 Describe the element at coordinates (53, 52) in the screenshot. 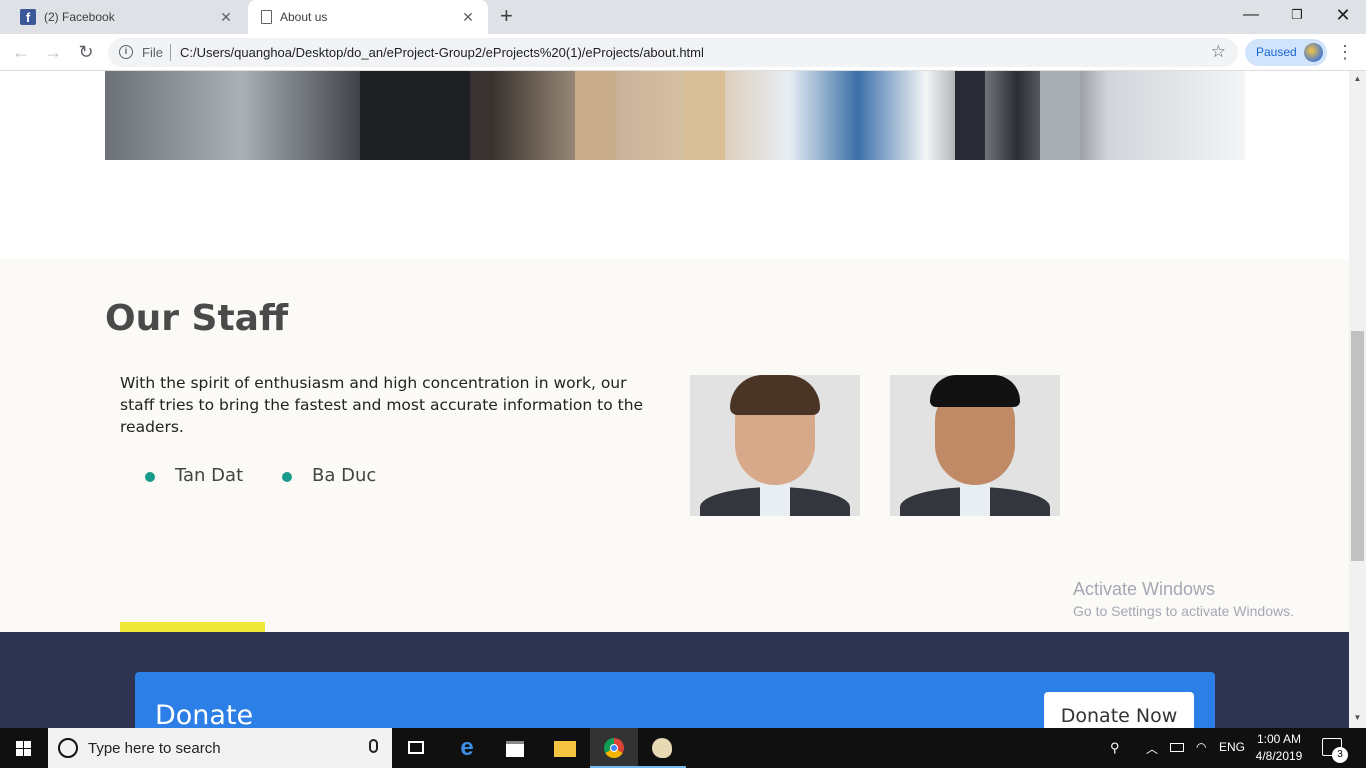

I see `forward-icon: →` at that location.